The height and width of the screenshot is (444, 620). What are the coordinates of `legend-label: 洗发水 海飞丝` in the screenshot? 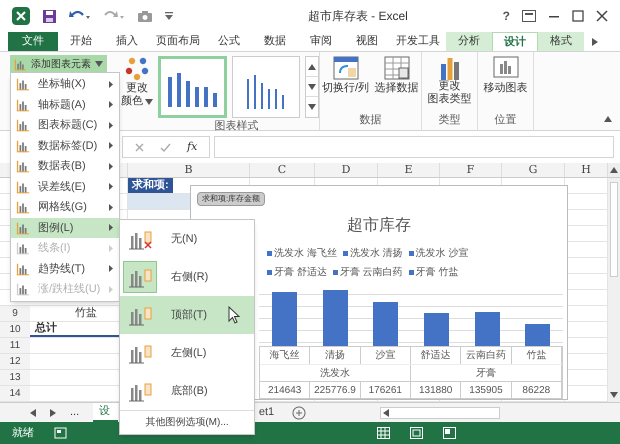 It's located at (305, 253).